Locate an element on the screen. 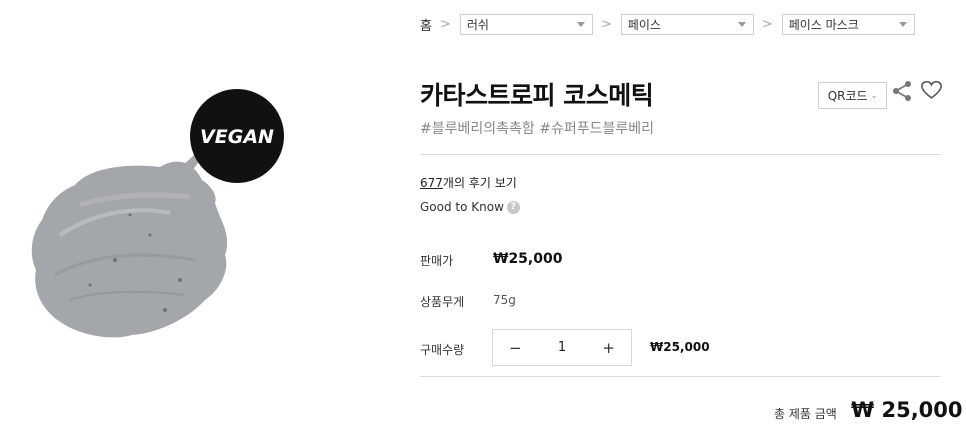 This screenshot has height=427, width=966. breadcrumb: 홈 > 러쉬 > 페이스 > 페이스 마스크 is located at coordinates (667, 24).